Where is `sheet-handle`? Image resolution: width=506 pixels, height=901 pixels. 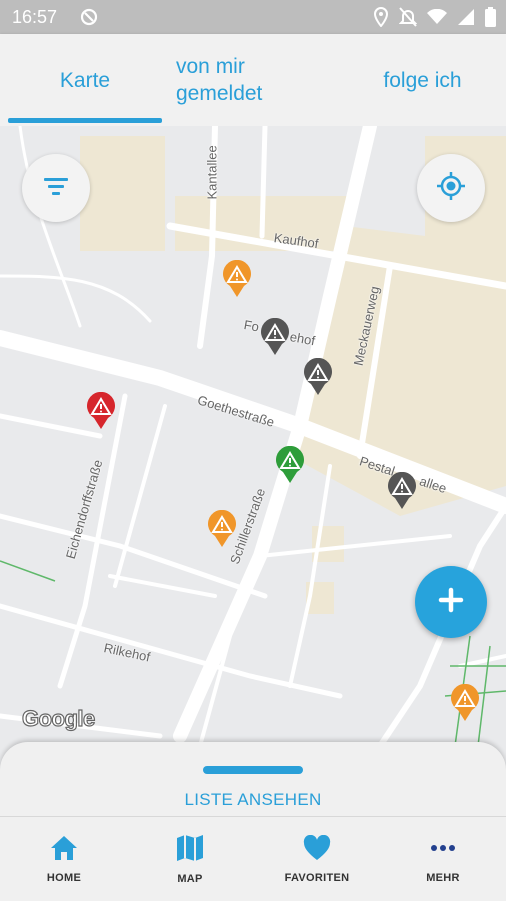
sheet-handle is located at coordinates (253, 770).